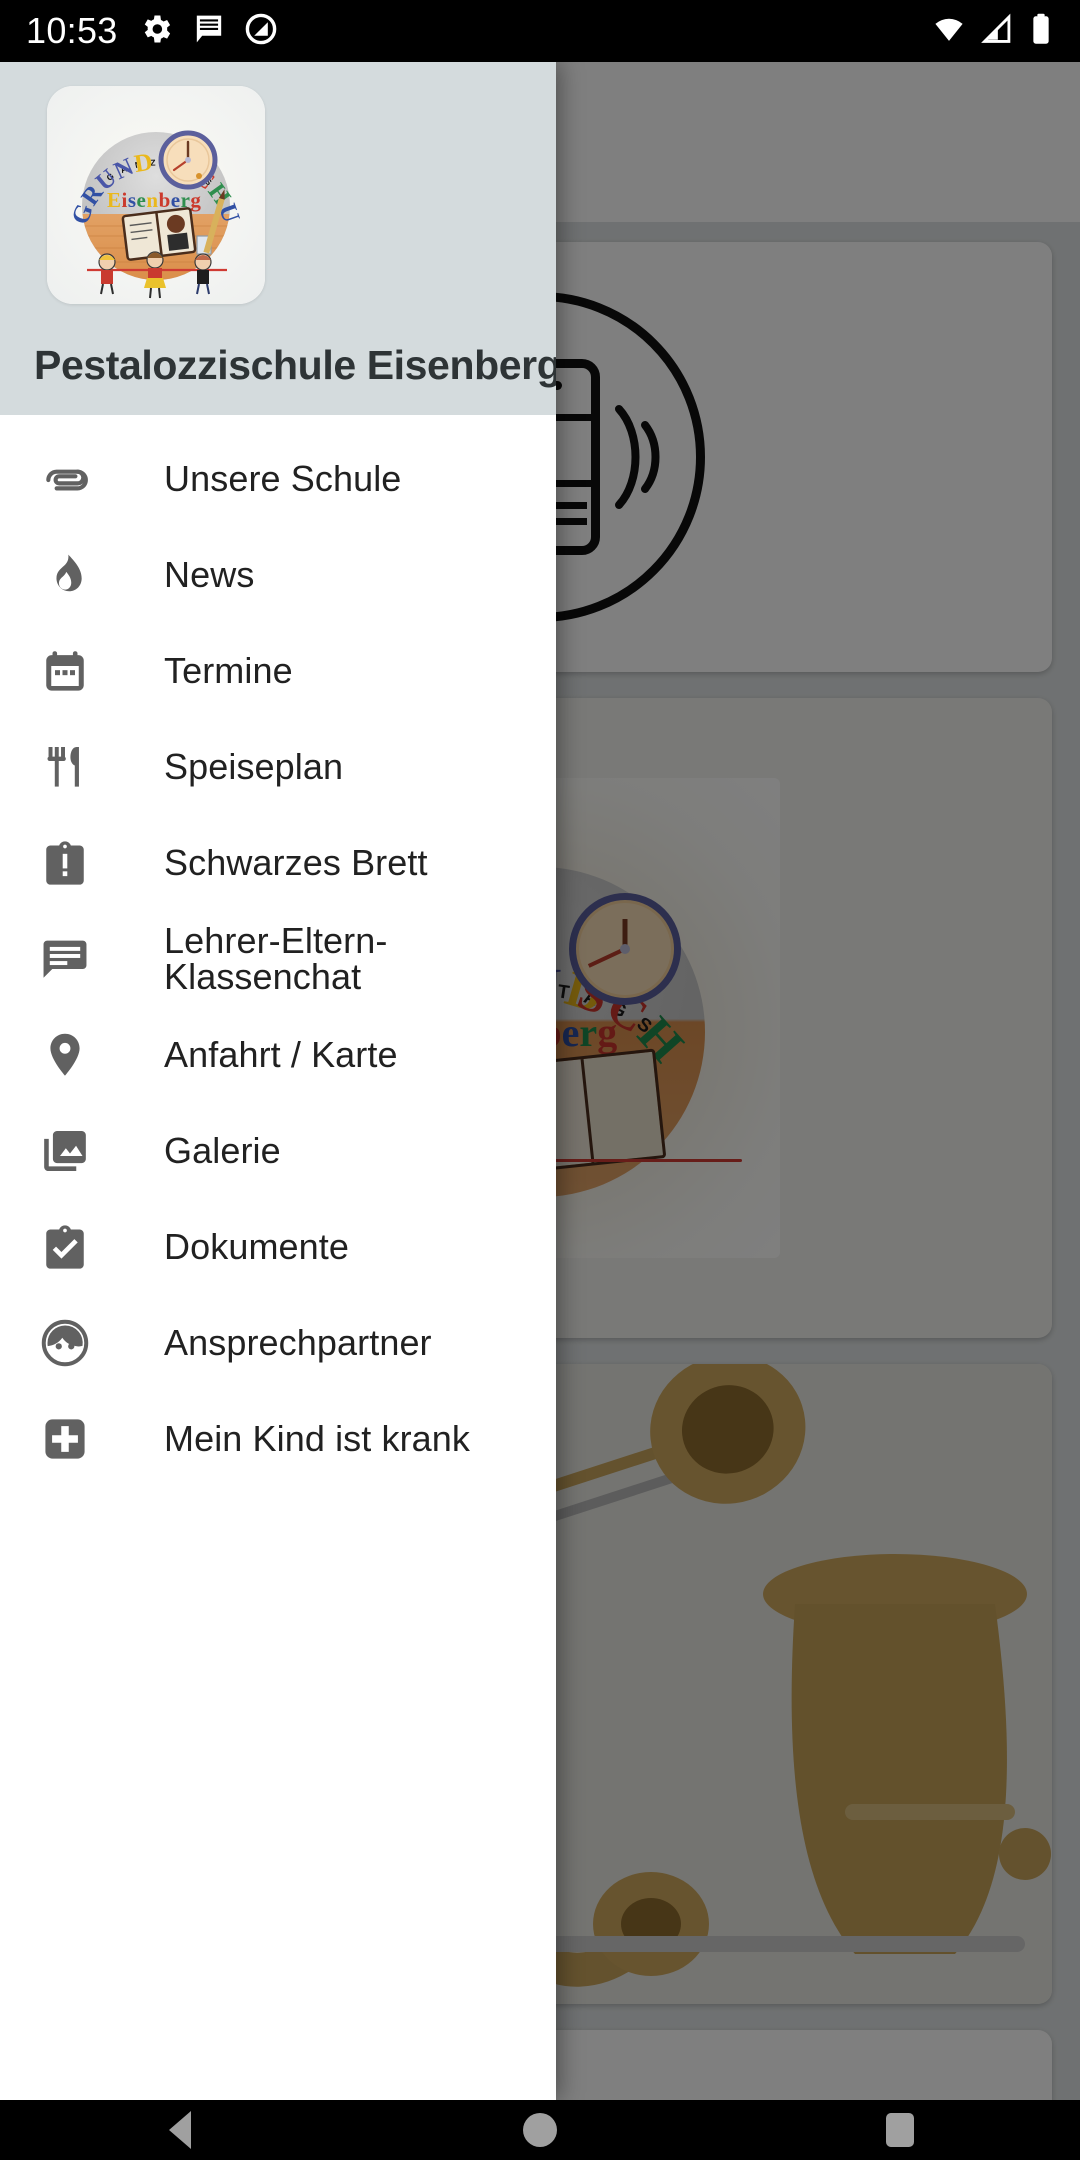 Image resolution: width=1080 pixels, height=2160 pixels. Describe the element at coordinates (65, 1343) in the screenshot. I see `person-circle-icon` at that location.